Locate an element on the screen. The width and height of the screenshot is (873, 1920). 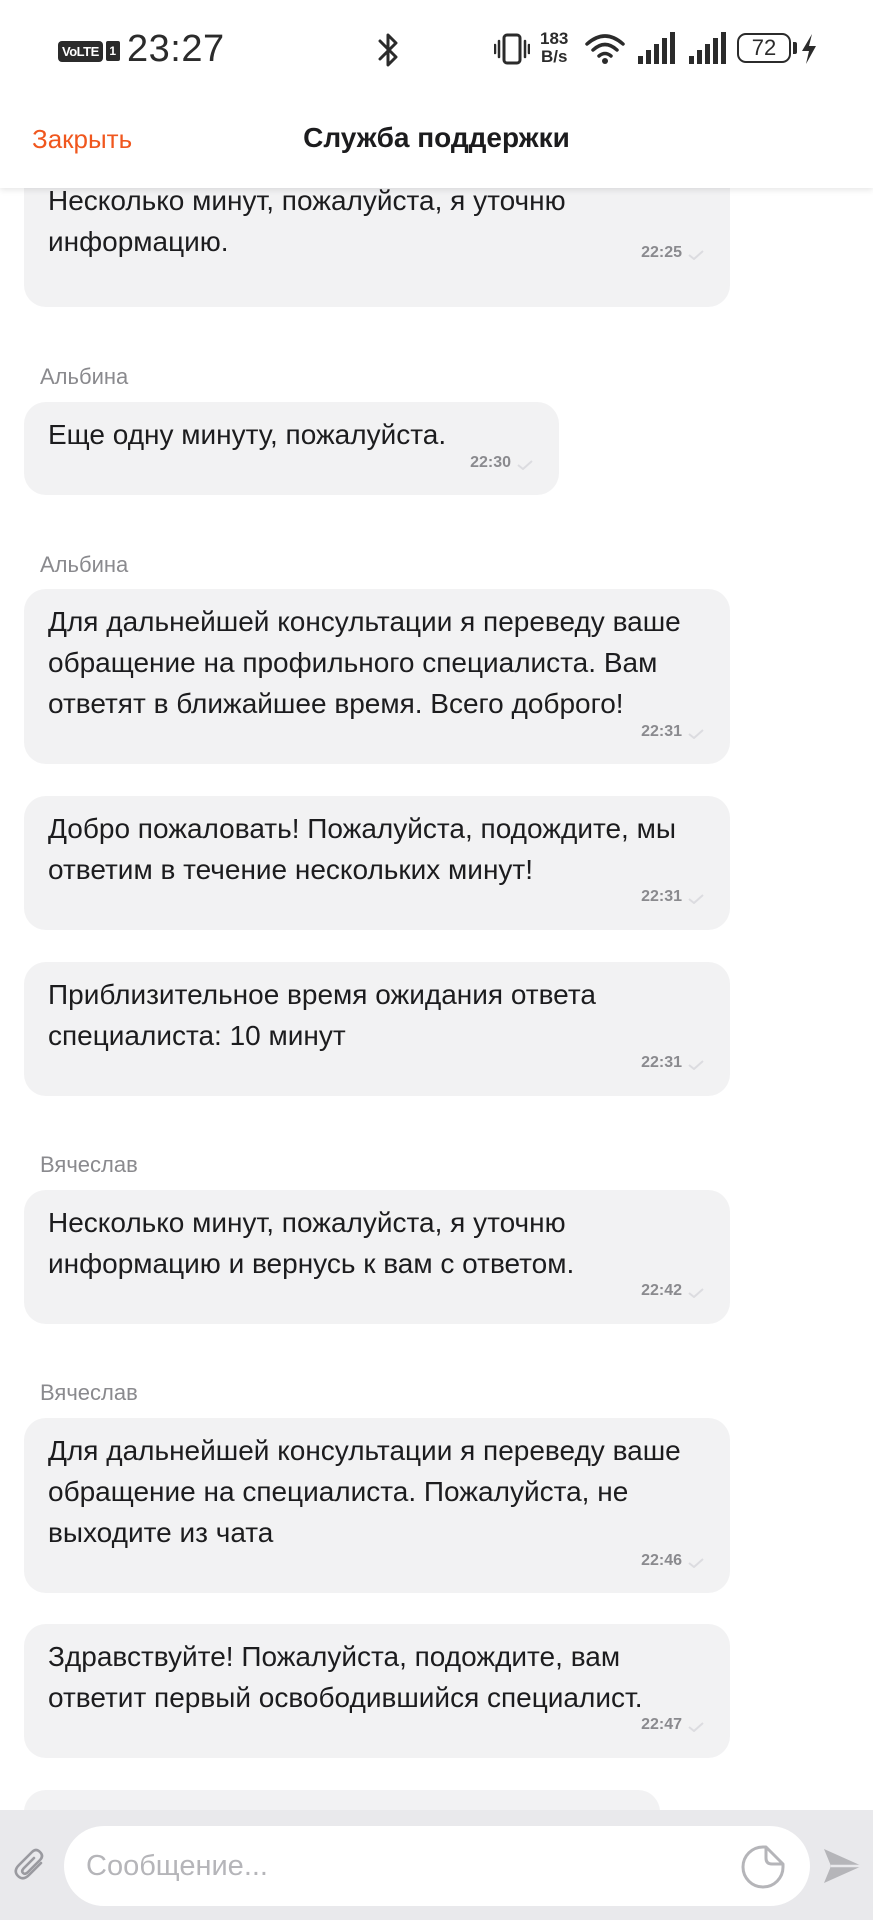
network-speed: 183 B/s is located at coordinates (554, 48).